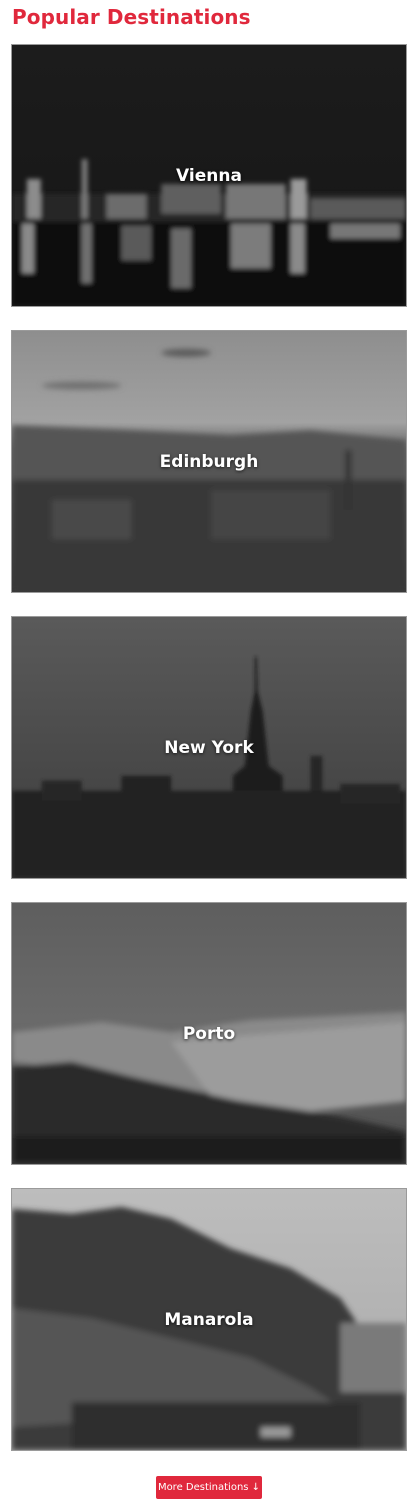 The width and height of the screenshot is (418, 1504). I want to click on destination-name: Vienna, so click(209, 175).